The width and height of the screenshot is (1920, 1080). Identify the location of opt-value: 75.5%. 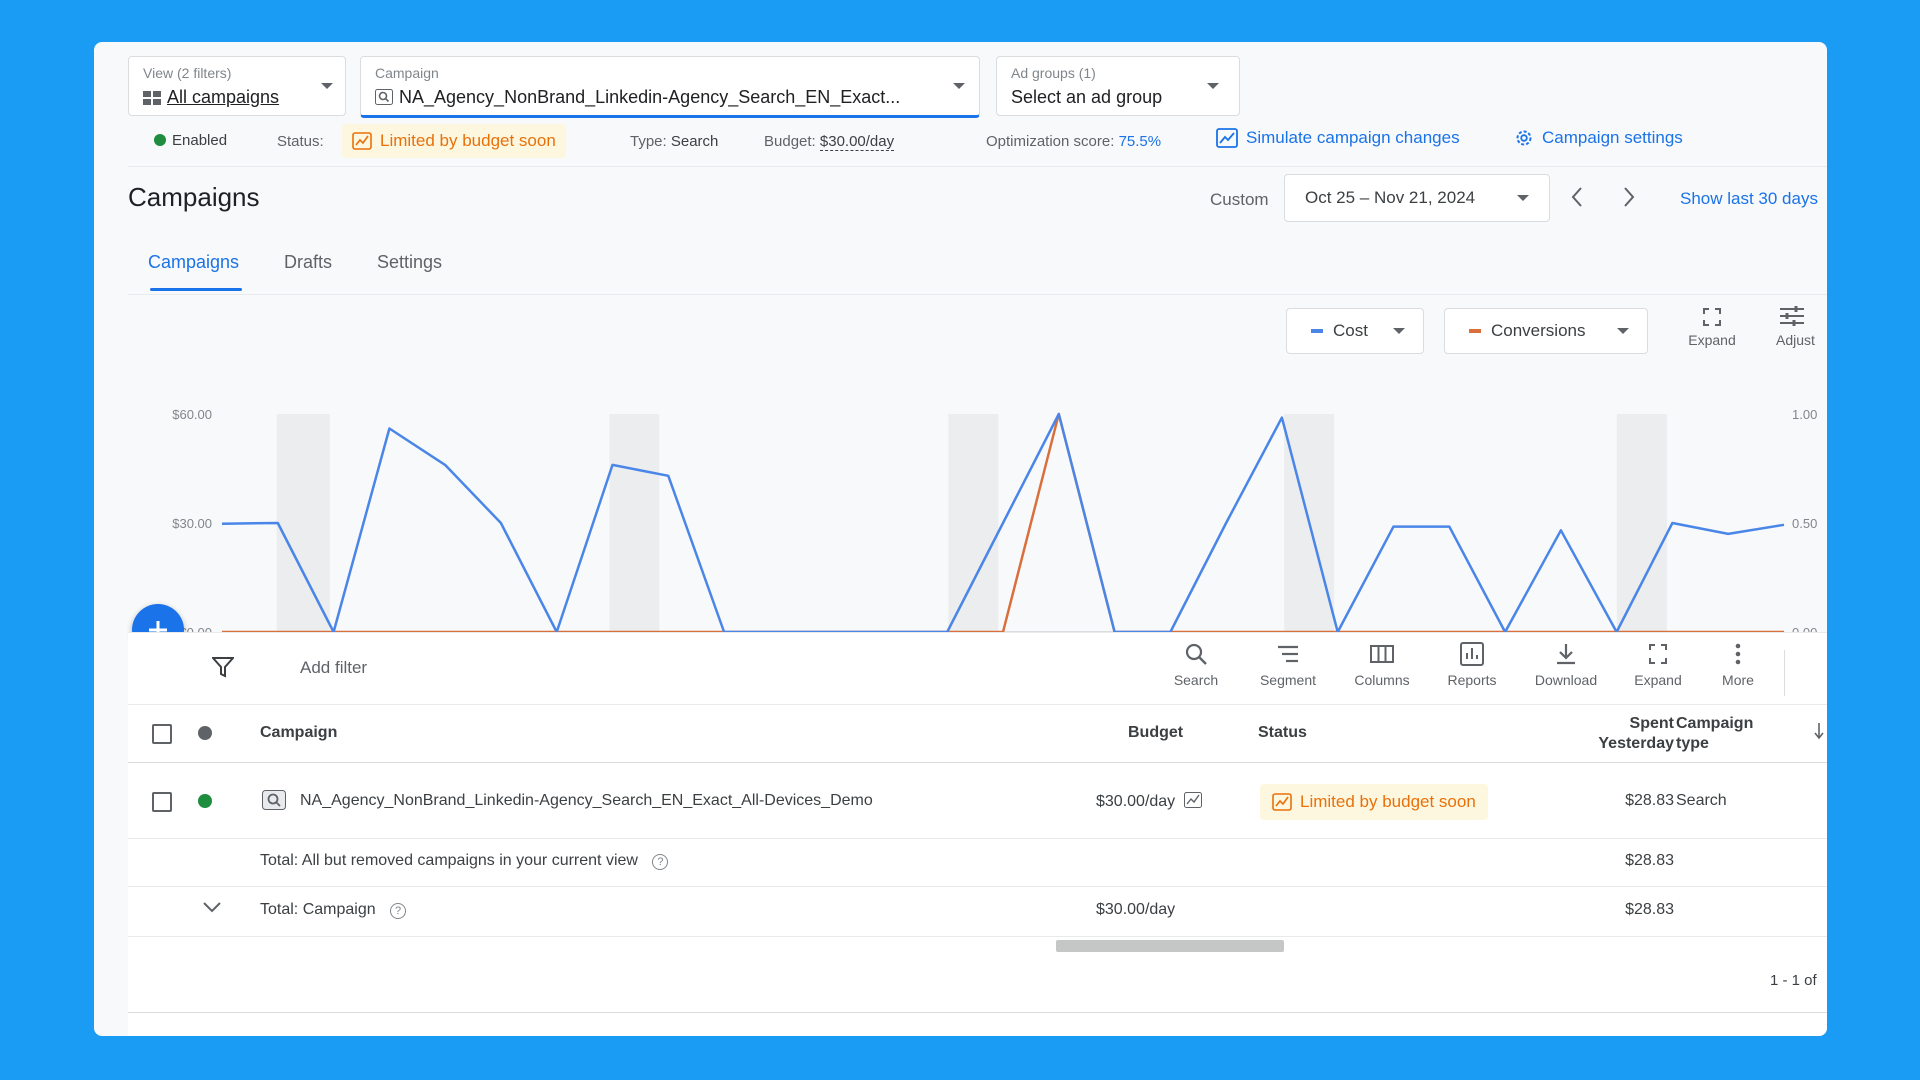
(1140, 141).